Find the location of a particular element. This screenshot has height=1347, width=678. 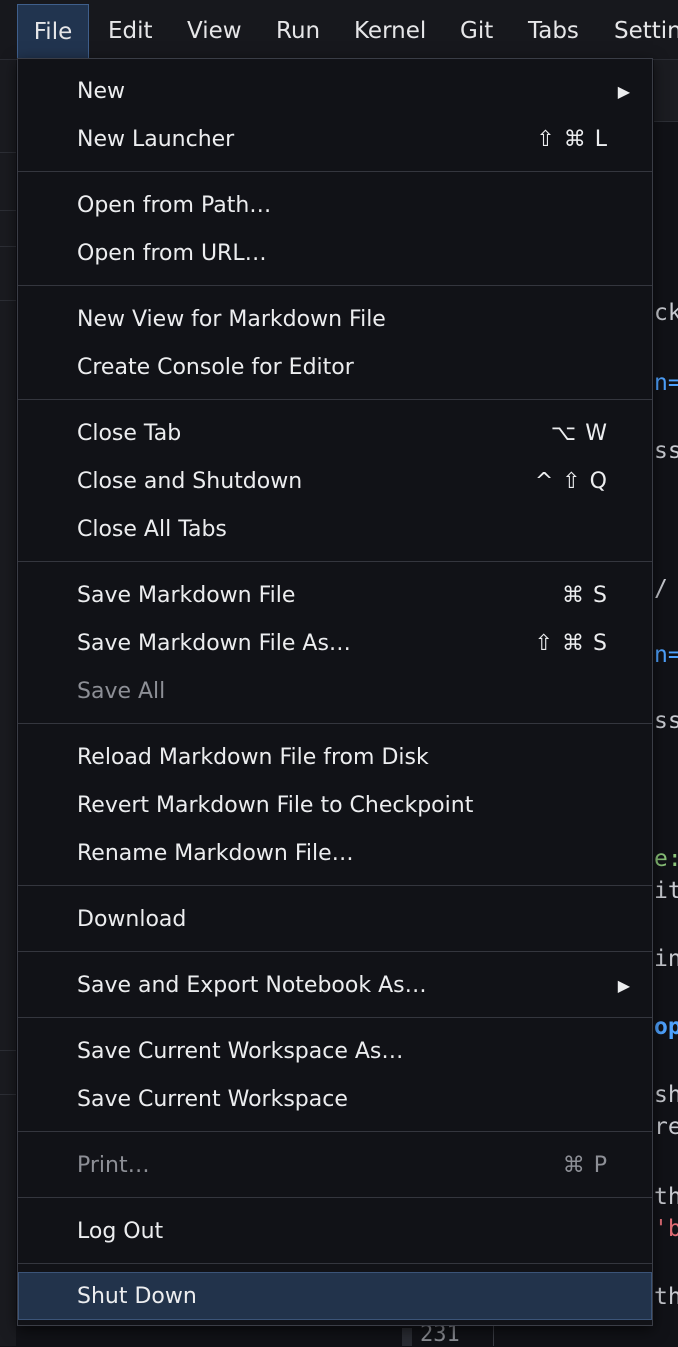

menu-item-close-tab: Close Tab ⌥ W is located at coordinates (335, 434).